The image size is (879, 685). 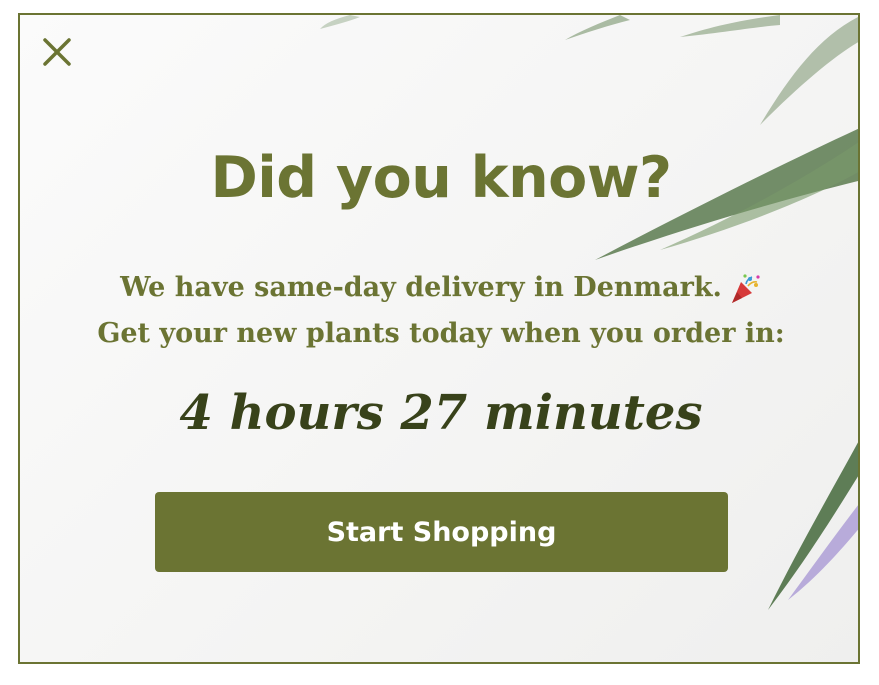 I want to click on close-button, so click(x=57, y=52).